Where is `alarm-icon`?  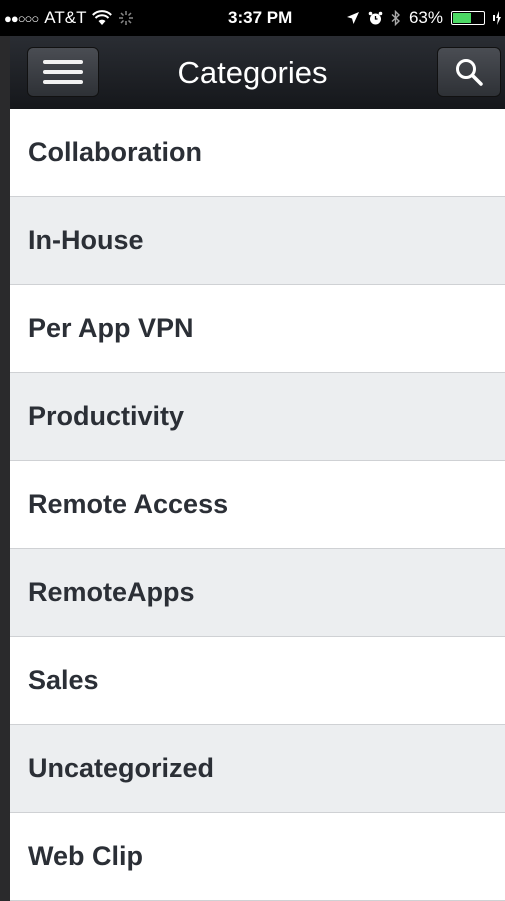 alarm-icon is located at coordinates (375, 17).